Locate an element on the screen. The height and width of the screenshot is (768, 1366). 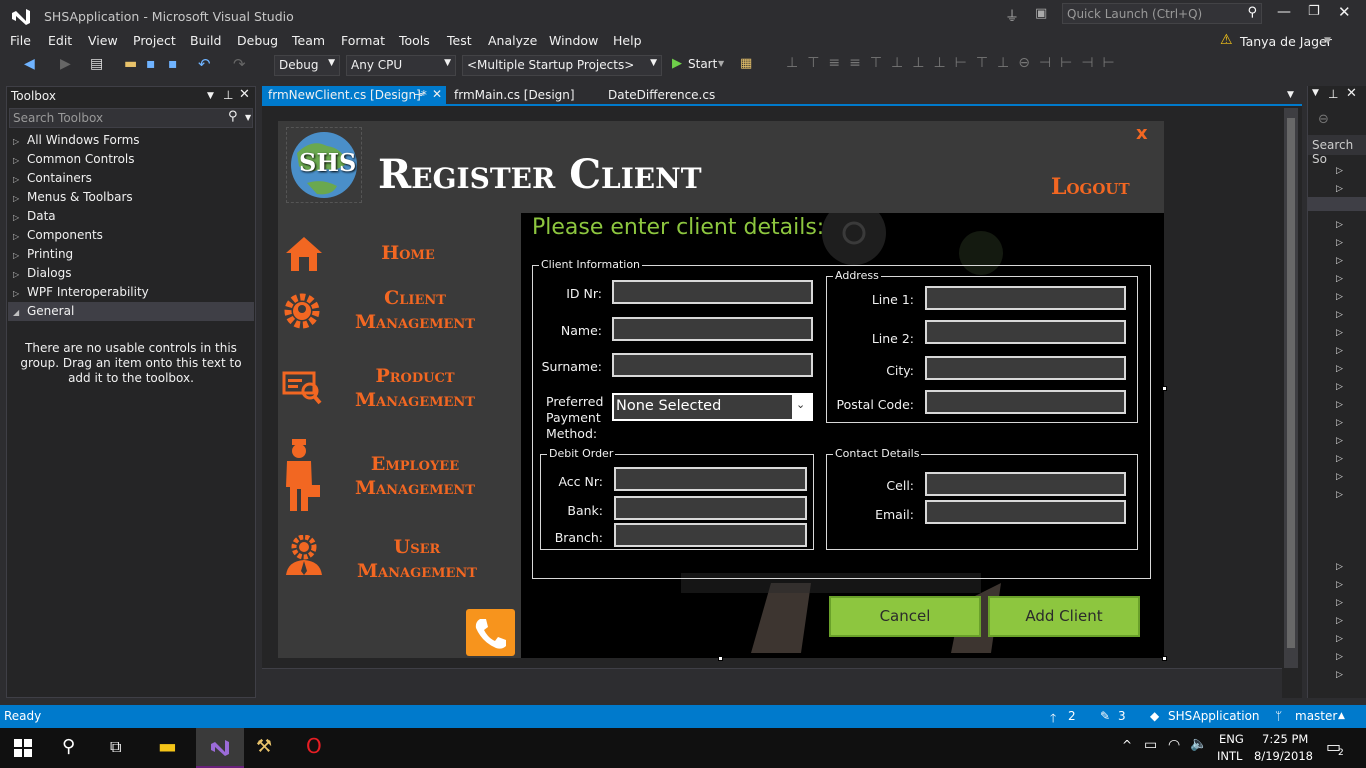
tools-app-icon: ⚒ is located at coordinates (264, 746).